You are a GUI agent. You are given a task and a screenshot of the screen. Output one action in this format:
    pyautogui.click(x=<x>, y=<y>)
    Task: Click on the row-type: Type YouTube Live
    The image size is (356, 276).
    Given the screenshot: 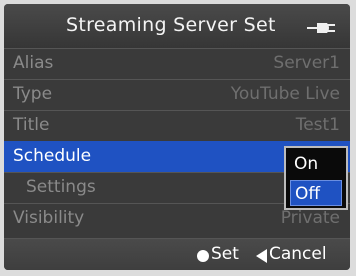 What is the action you would take?
    pyautogui.click(x=177, y=94)
    